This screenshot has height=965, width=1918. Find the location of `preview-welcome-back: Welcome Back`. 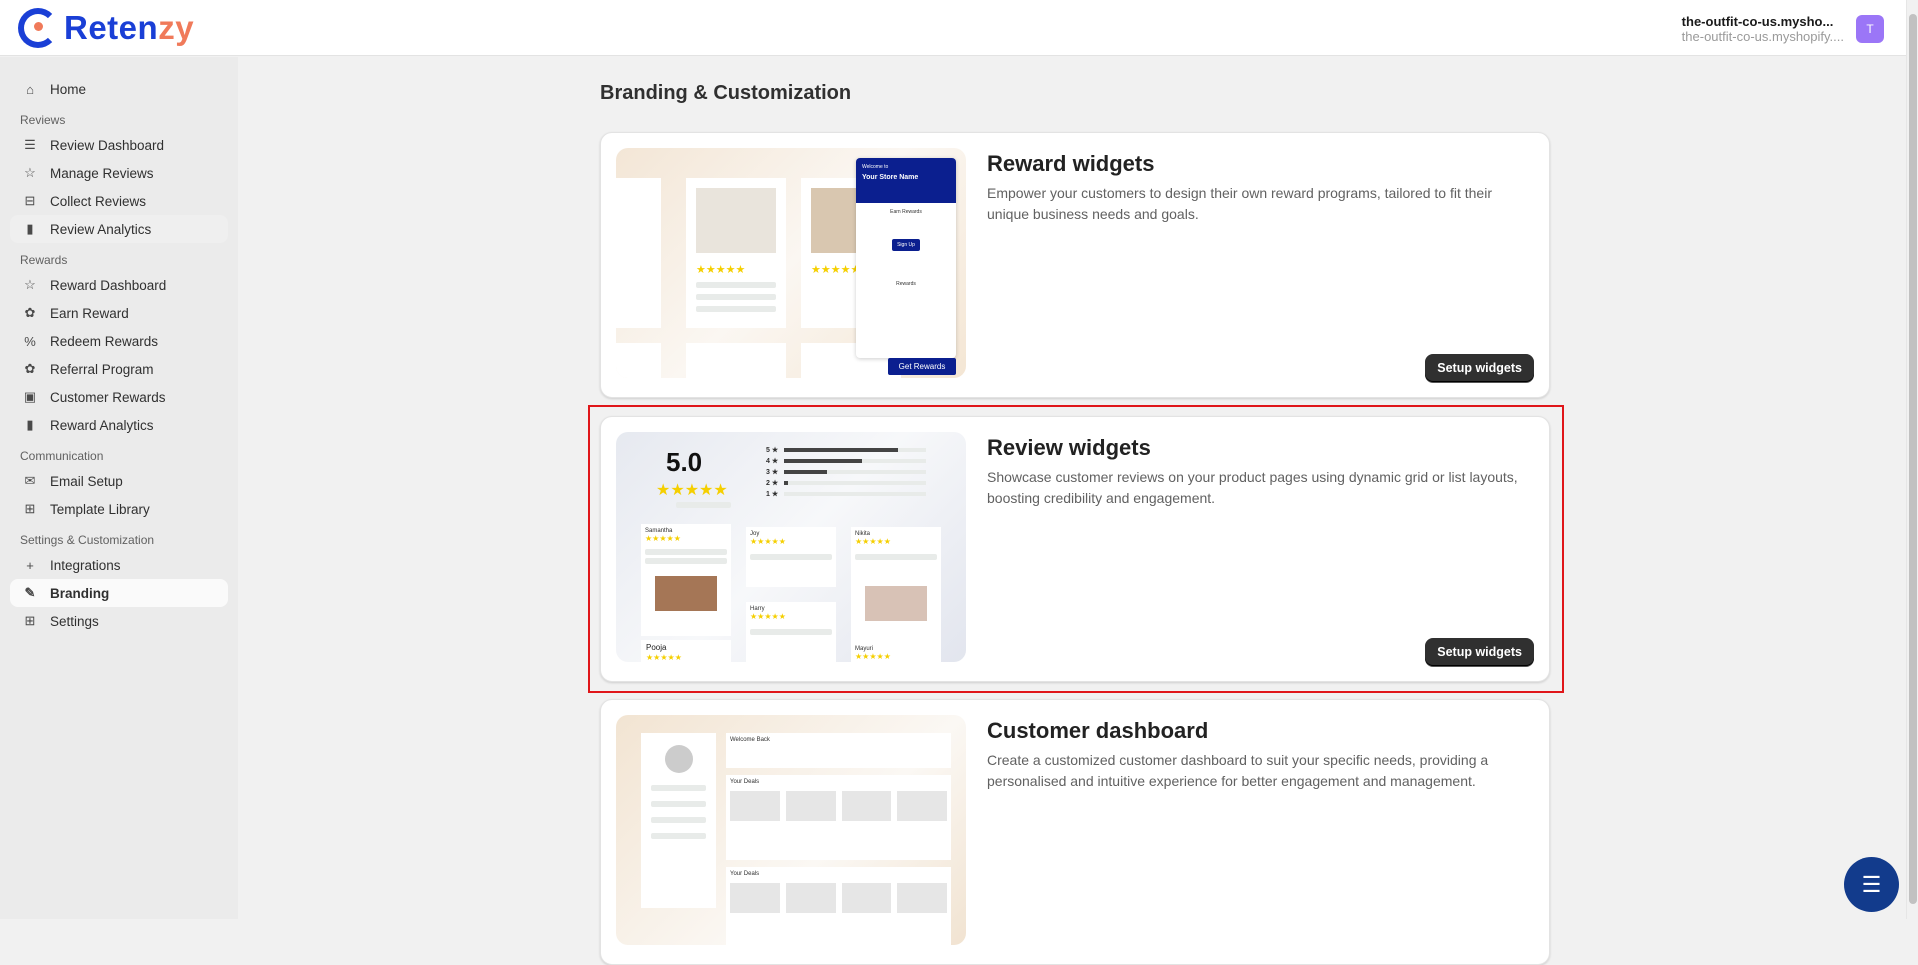

preview-welcome-back: Welcome Back is located at coordinates (838, 750).